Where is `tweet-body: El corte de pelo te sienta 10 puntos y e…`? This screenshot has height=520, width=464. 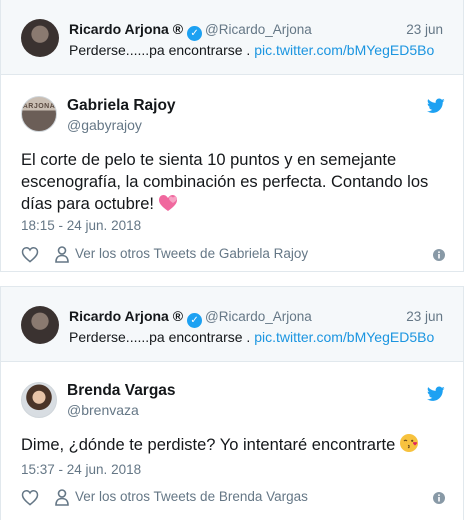 tweet-body: El corte de pelo te sienta 10 puntos y e… is located at coordinates (225, 182).